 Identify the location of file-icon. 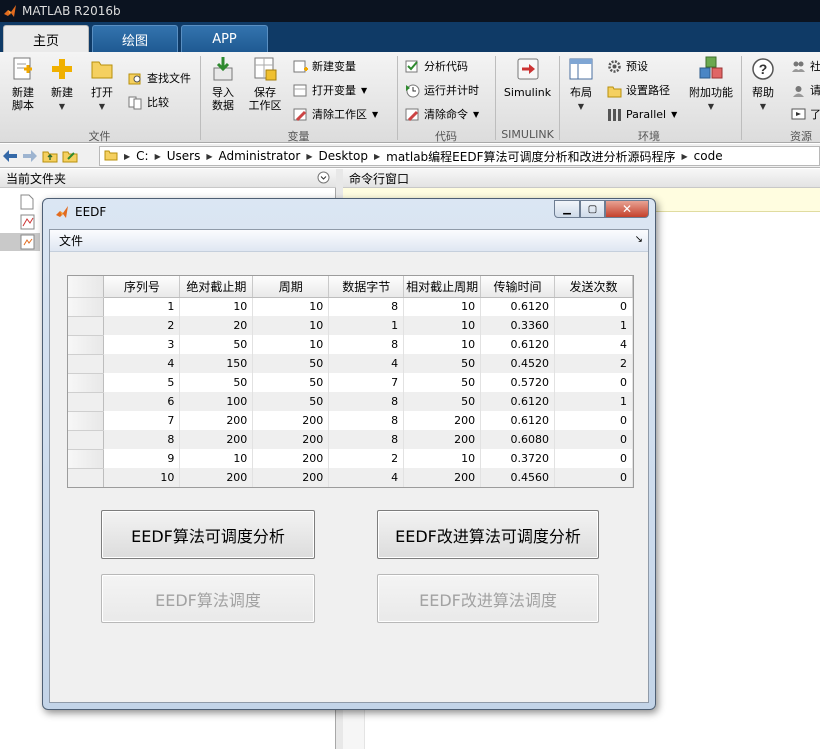
(27, 203).